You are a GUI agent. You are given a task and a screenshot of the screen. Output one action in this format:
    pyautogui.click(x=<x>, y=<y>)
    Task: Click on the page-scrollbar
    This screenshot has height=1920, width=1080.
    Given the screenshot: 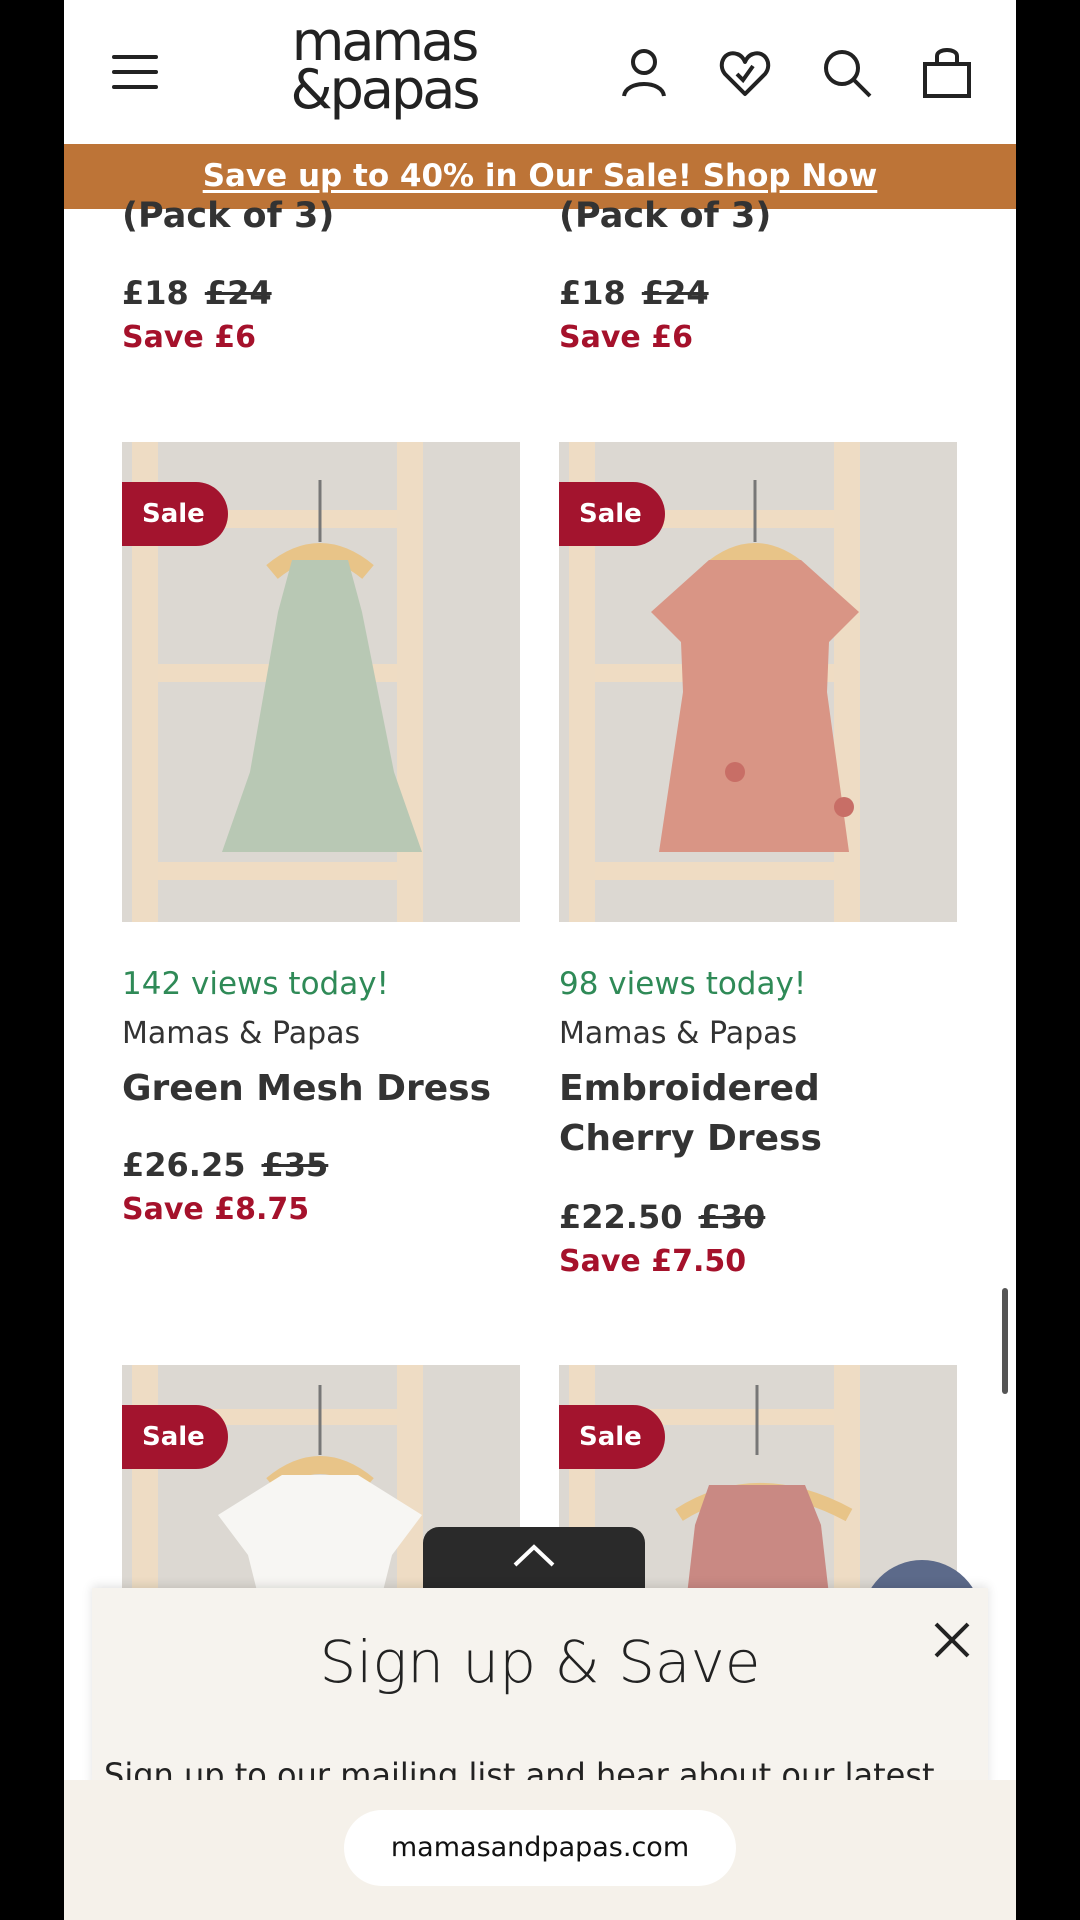 What is the action you would take?
    pyautogui.click(x=1005, y=1341)
    